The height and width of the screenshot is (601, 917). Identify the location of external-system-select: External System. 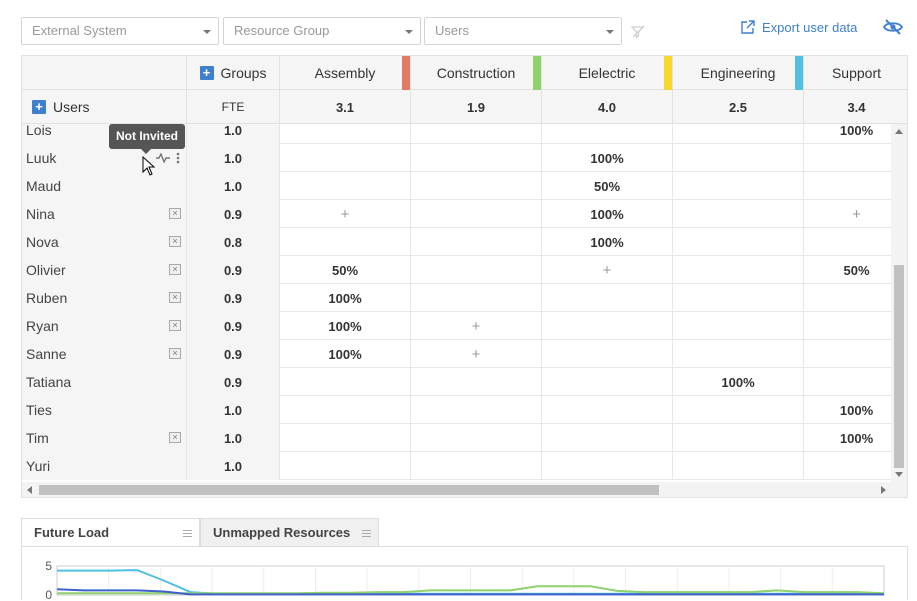
(120, 31).